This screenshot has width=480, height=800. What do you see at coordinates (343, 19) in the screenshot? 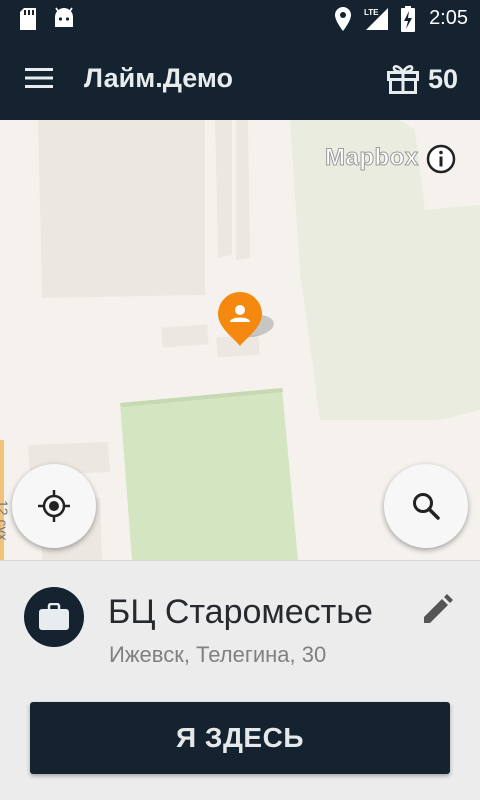
I see `location-icon` at bounding box center [343, 19].